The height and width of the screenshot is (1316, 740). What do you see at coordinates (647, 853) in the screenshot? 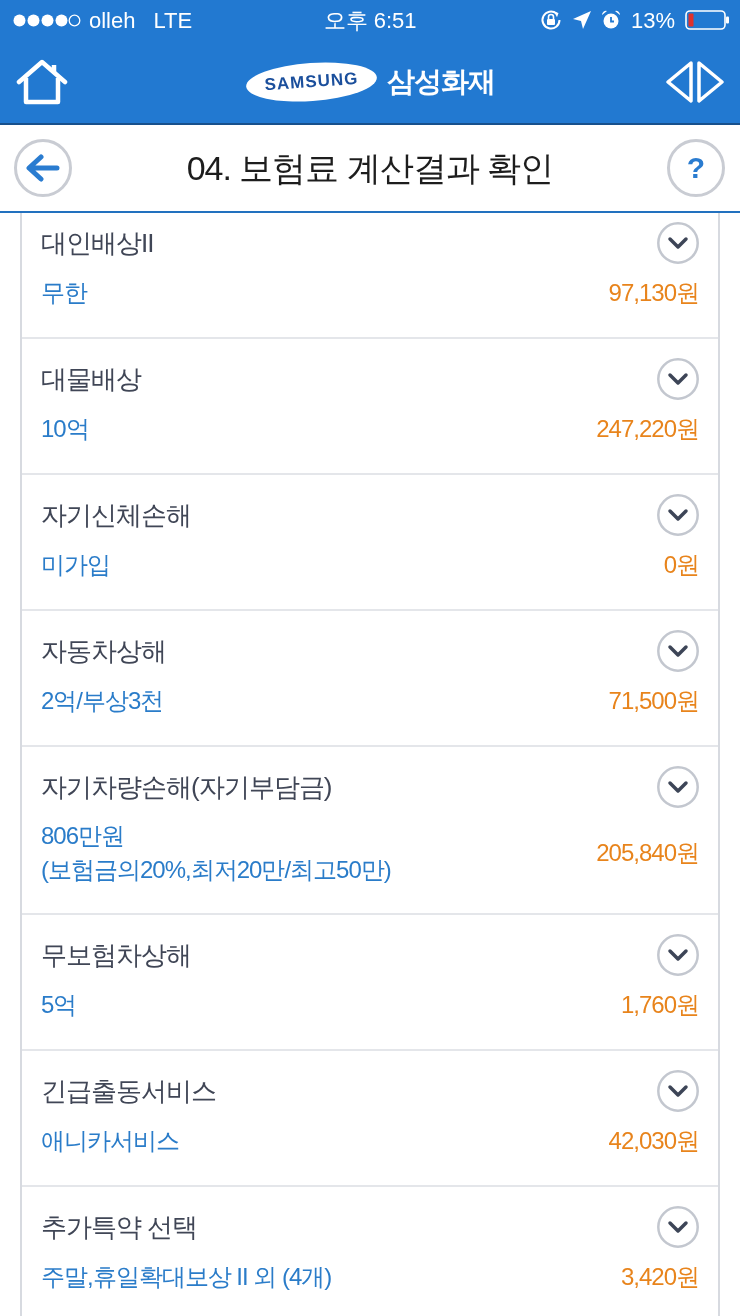
I see `premium-amount: 205,840원` at bounding box center [647, 853].